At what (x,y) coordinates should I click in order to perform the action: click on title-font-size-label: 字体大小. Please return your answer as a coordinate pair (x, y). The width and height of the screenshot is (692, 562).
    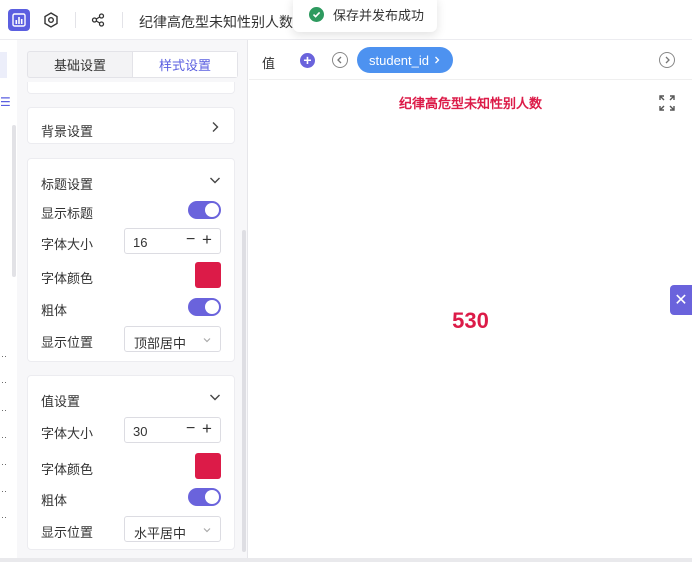
    Looking at the image, I should click on (67, 244).